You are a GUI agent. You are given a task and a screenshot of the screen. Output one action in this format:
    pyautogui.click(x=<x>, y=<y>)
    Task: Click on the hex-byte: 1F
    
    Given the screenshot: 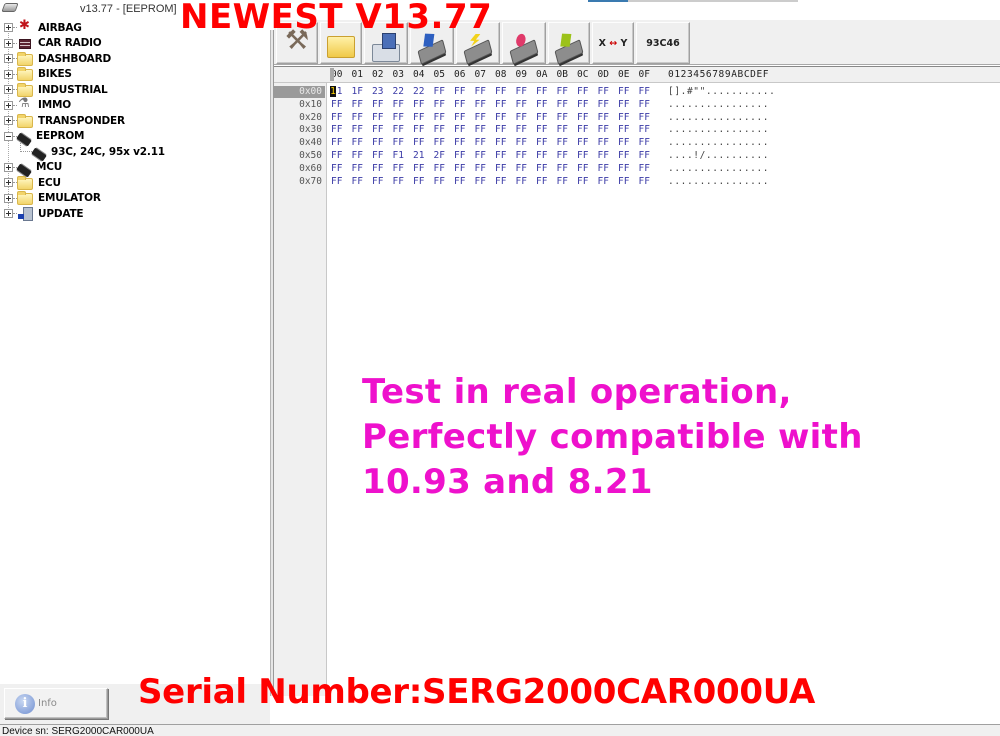 What is the action you would take?
    pyautogui.click(x=357, y=92)
    